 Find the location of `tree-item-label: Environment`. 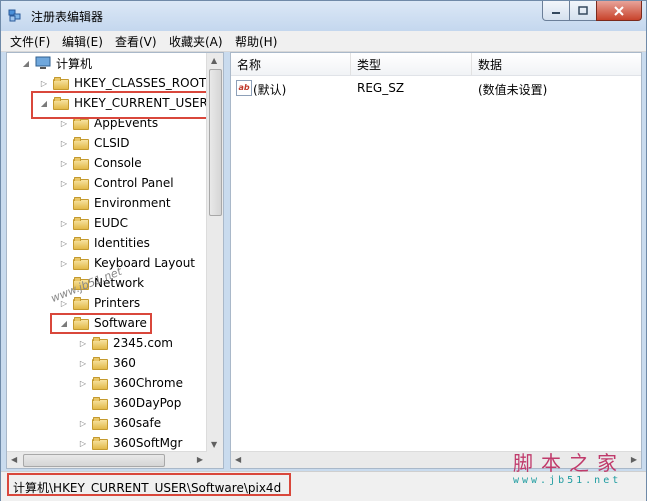

tree-item-label: Environment is located at coordinates (132, 203).